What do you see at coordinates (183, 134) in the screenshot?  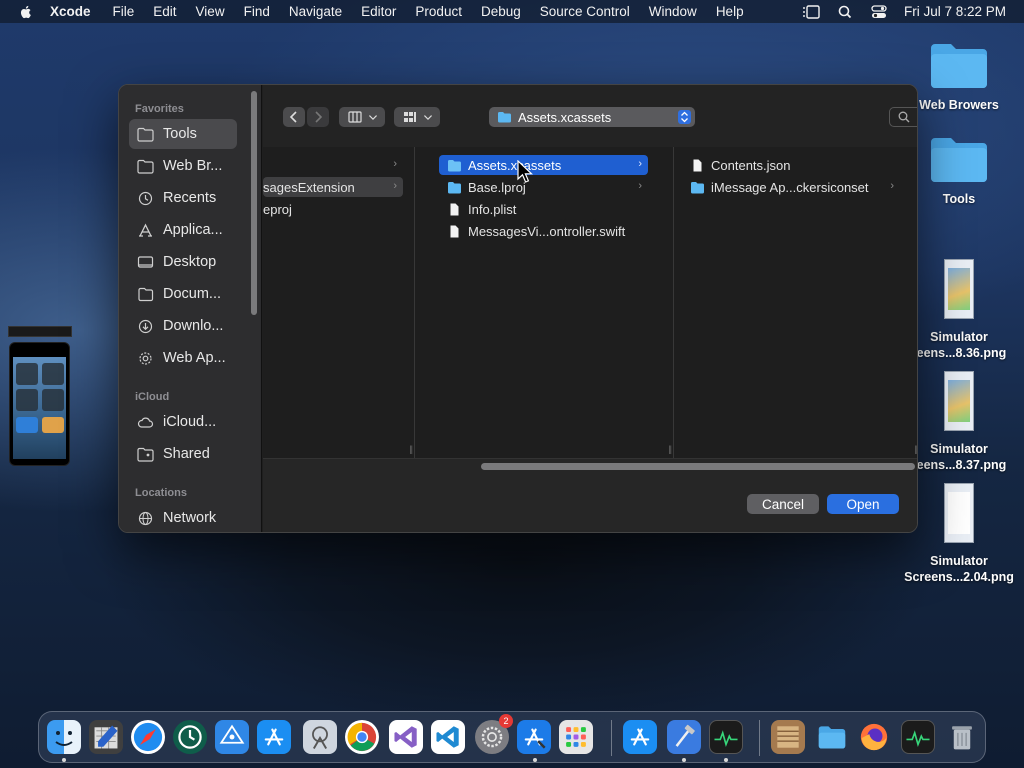 I see `sidebar-item-tools: Tools` at bounding box center [183, 134].